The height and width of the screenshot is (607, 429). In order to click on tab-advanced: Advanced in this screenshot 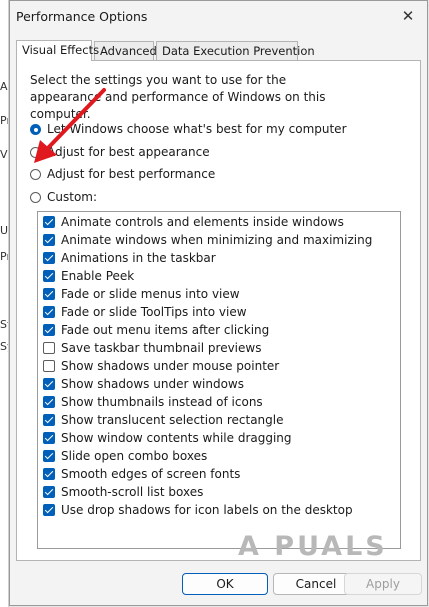, I will do `click(125, 50)`.